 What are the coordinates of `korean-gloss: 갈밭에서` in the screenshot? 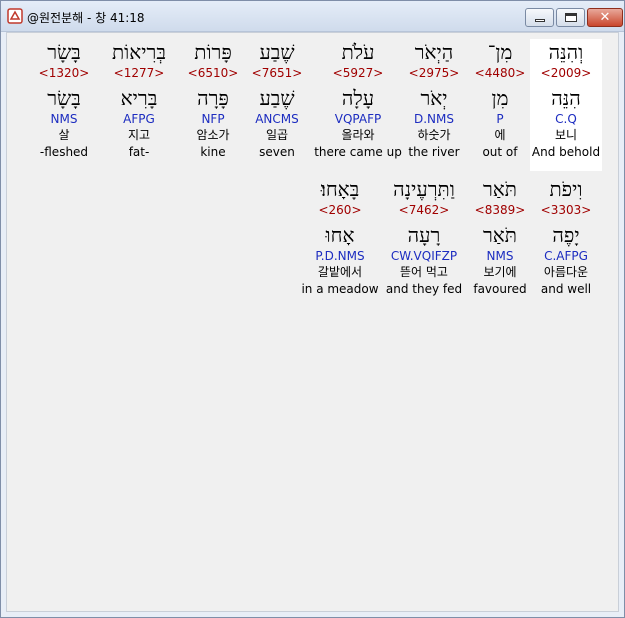 It's located at (340, 272).